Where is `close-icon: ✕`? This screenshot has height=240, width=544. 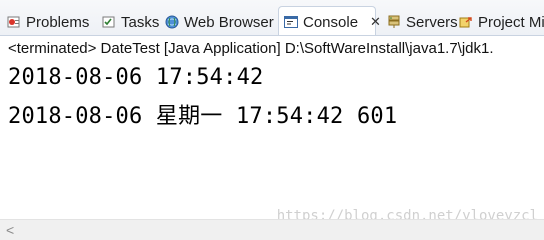 close-icon: ✕ is located at coordinates (375, 22).